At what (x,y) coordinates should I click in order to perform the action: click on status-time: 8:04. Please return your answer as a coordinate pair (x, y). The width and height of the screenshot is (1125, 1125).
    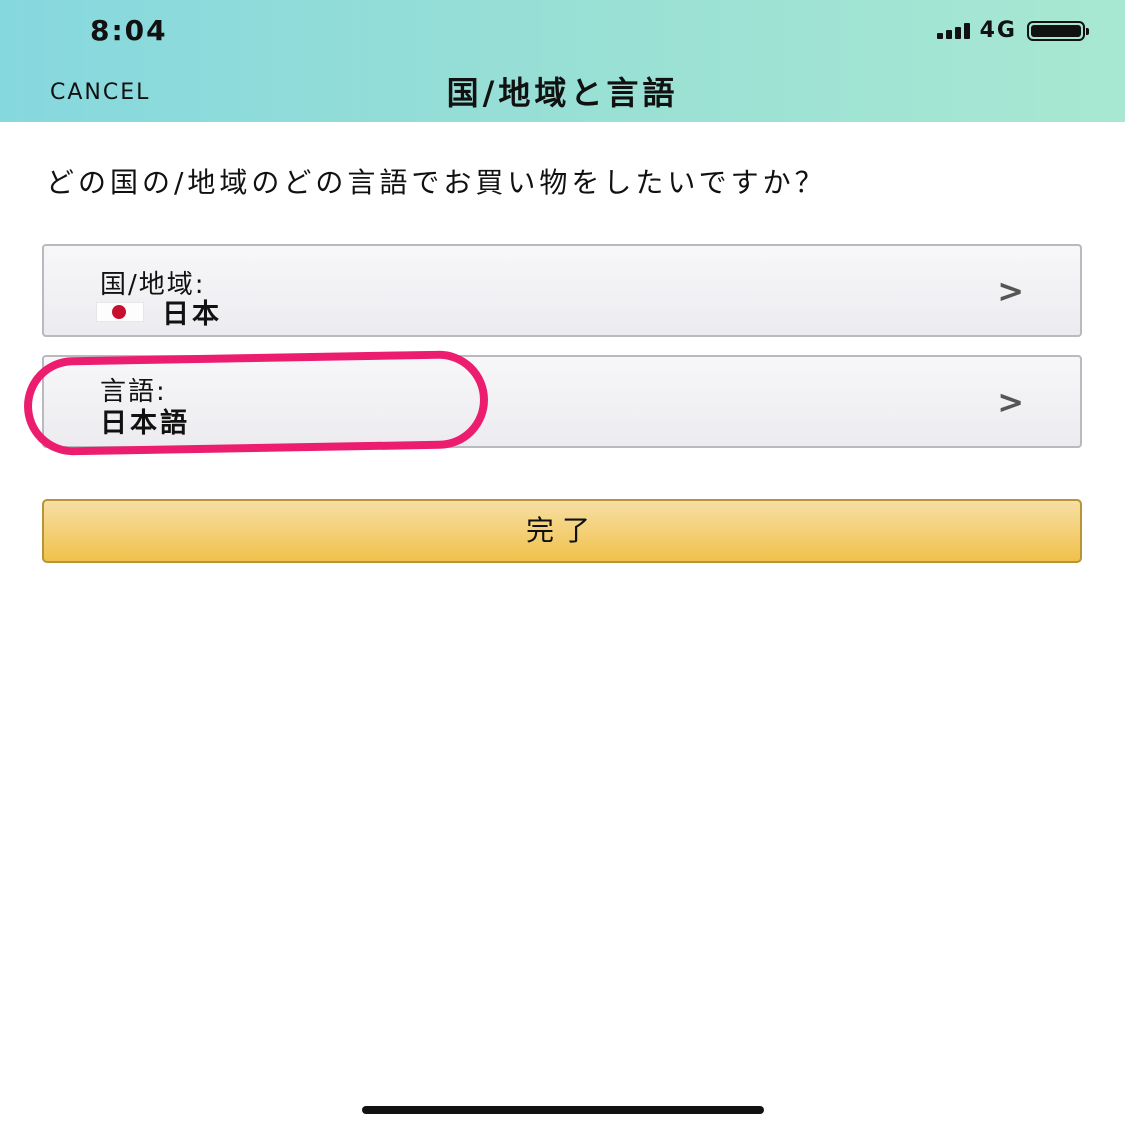
    Looking at the image, I should click on (129, 30).